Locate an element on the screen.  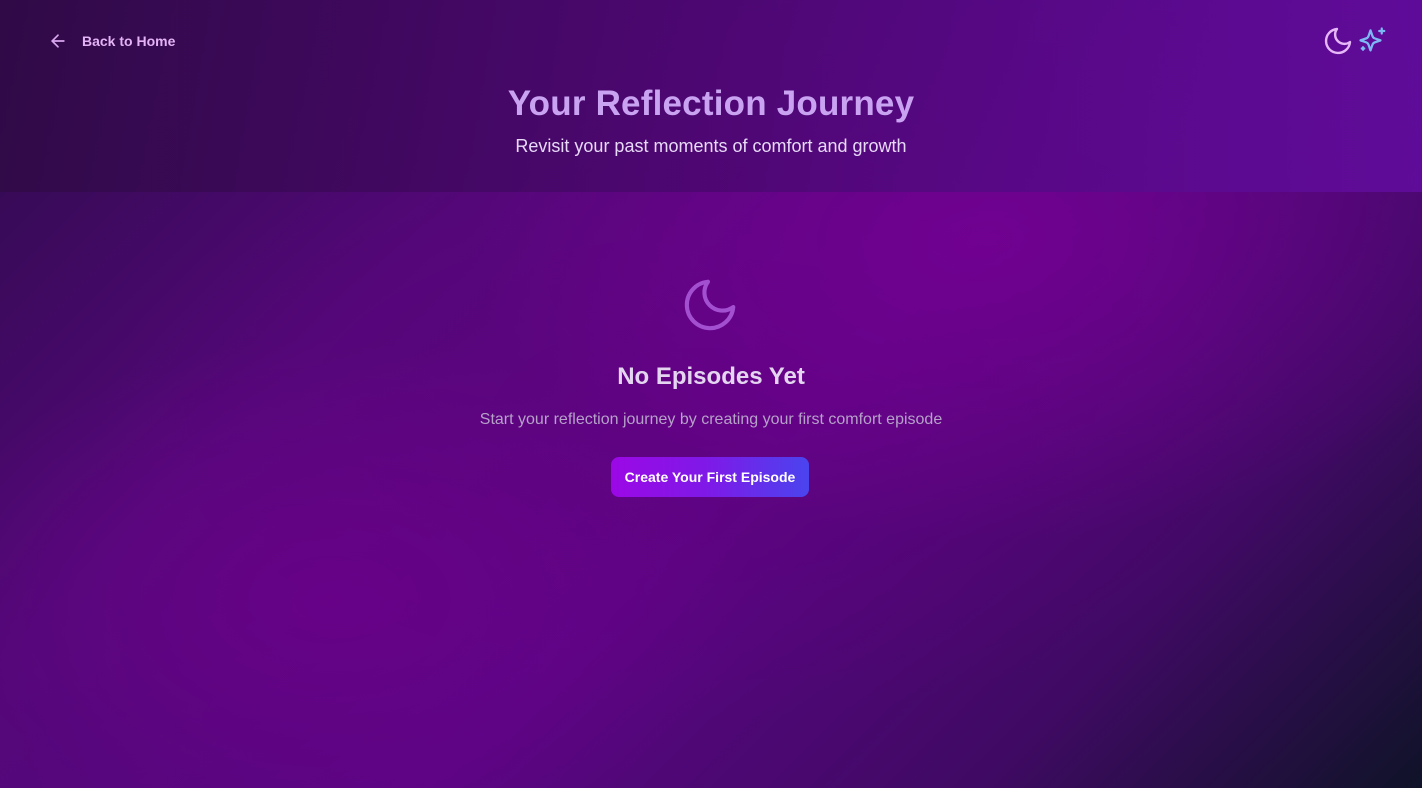
header-actions is located at coordinates (1355, 41).